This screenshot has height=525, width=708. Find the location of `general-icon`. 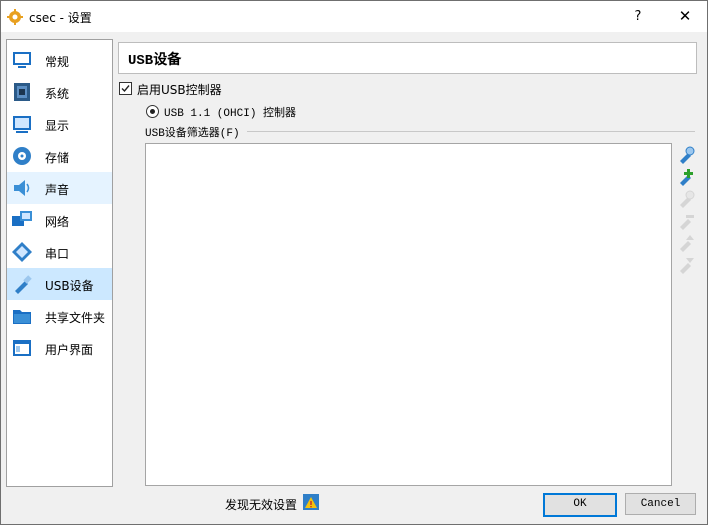

general-icon is located at coordinates (22, 60).